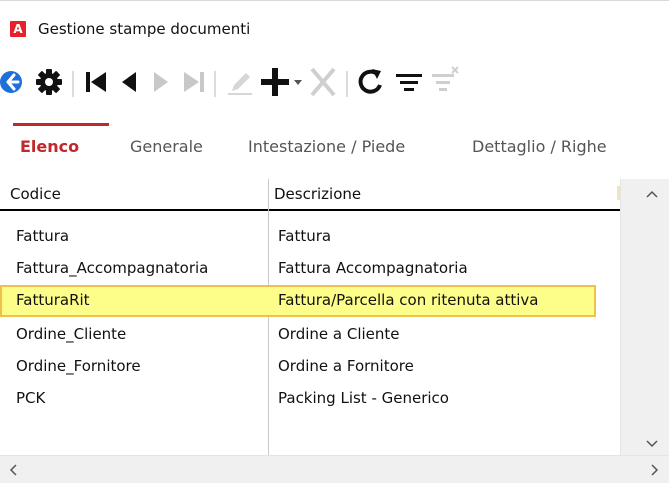  I want to click on chevron-down-icon, so click(652, 444).